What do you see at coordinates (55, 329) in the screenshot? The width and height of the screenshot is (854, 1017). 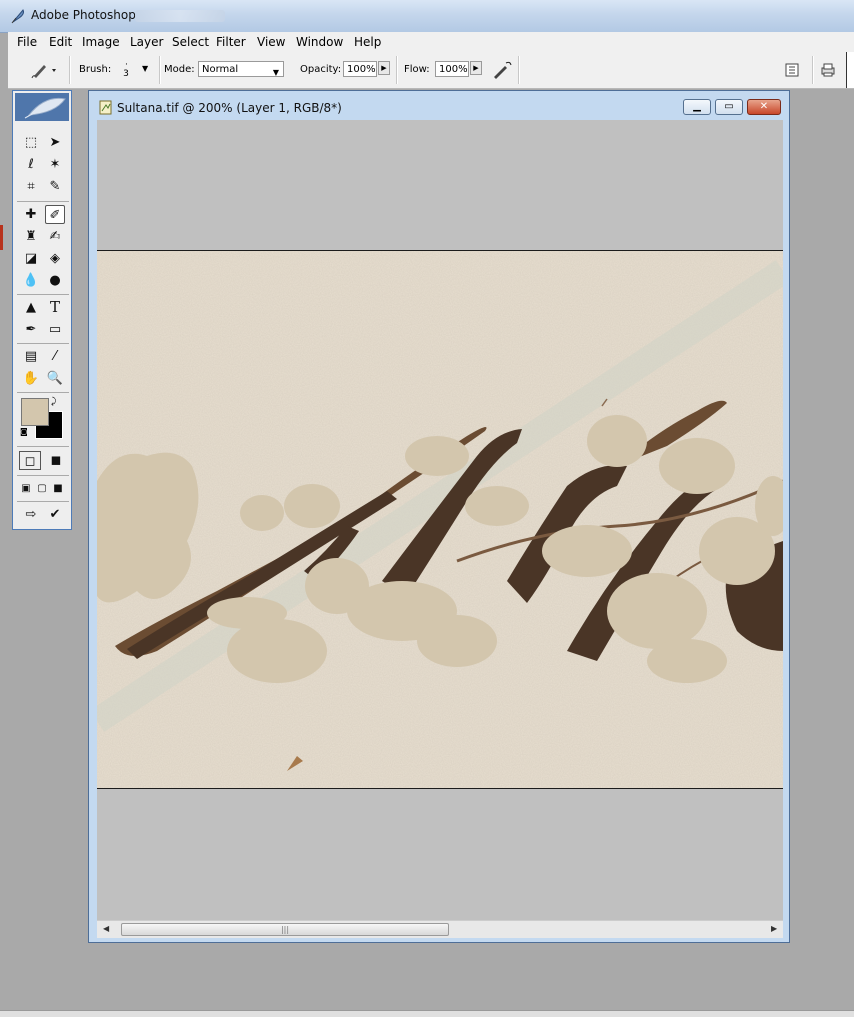 I see `shape-tool-icon: ▭` at bounding box center [55, 329].